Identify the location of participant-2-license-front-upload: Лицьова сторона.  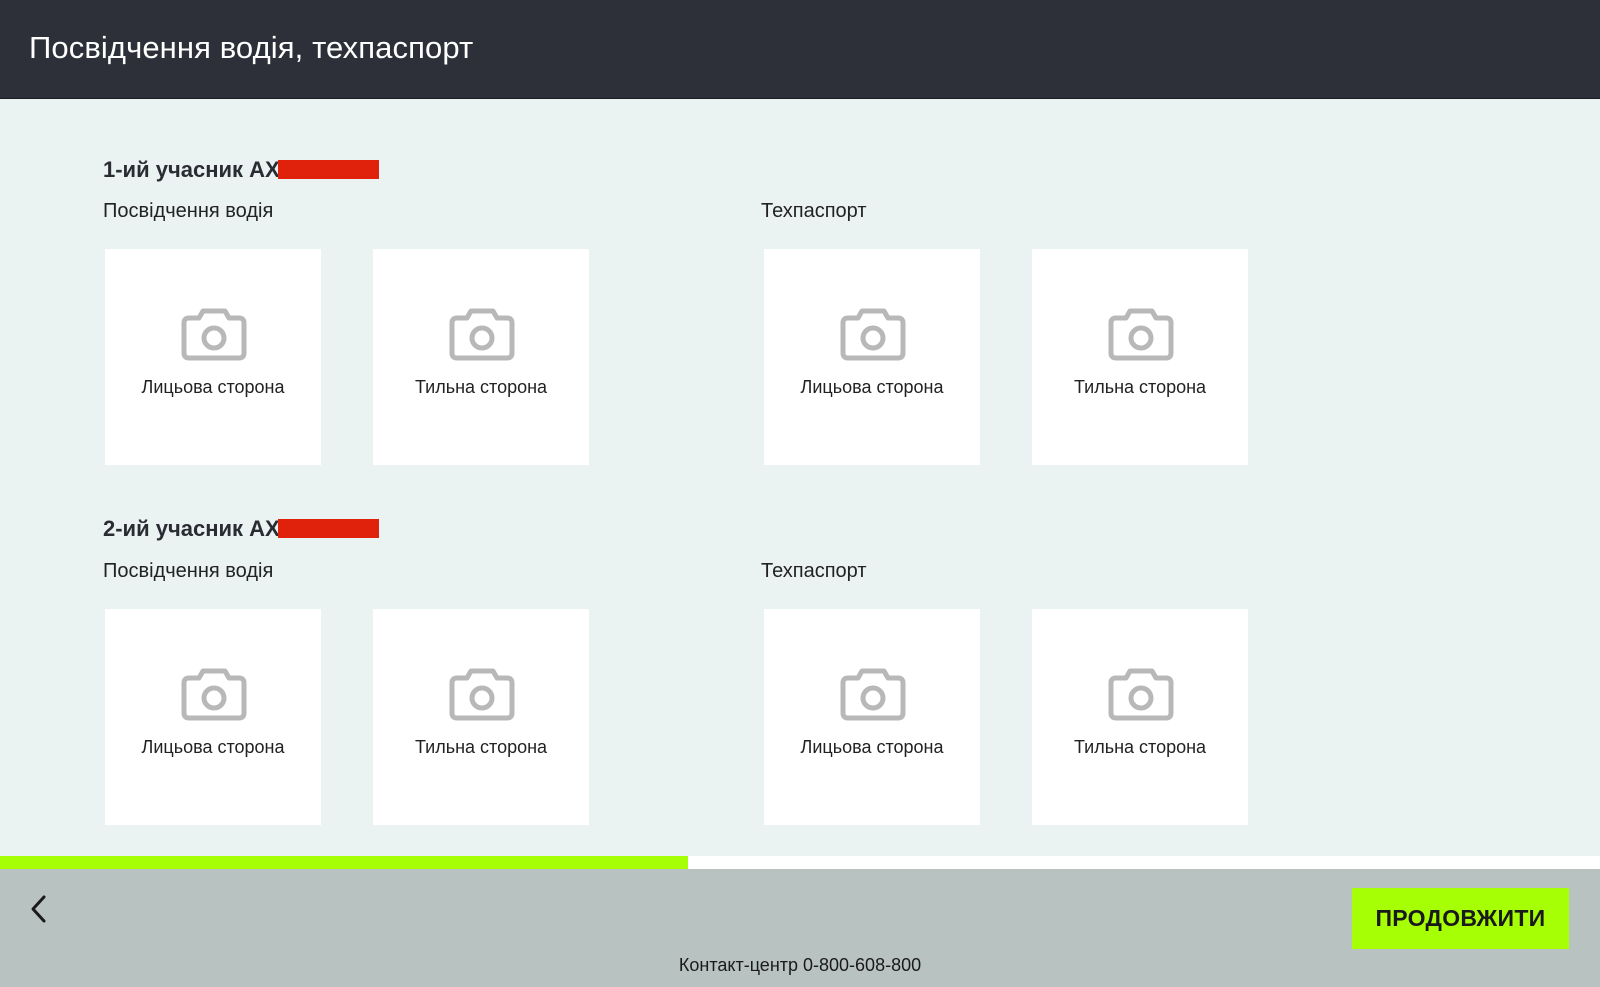
(213, 717).